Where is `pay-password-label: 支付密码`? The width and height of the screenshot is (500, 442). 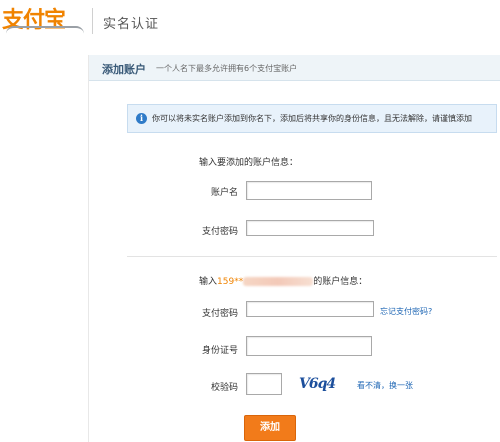 pay-password-label: 支付密码 is located at coordinates (219, 314).